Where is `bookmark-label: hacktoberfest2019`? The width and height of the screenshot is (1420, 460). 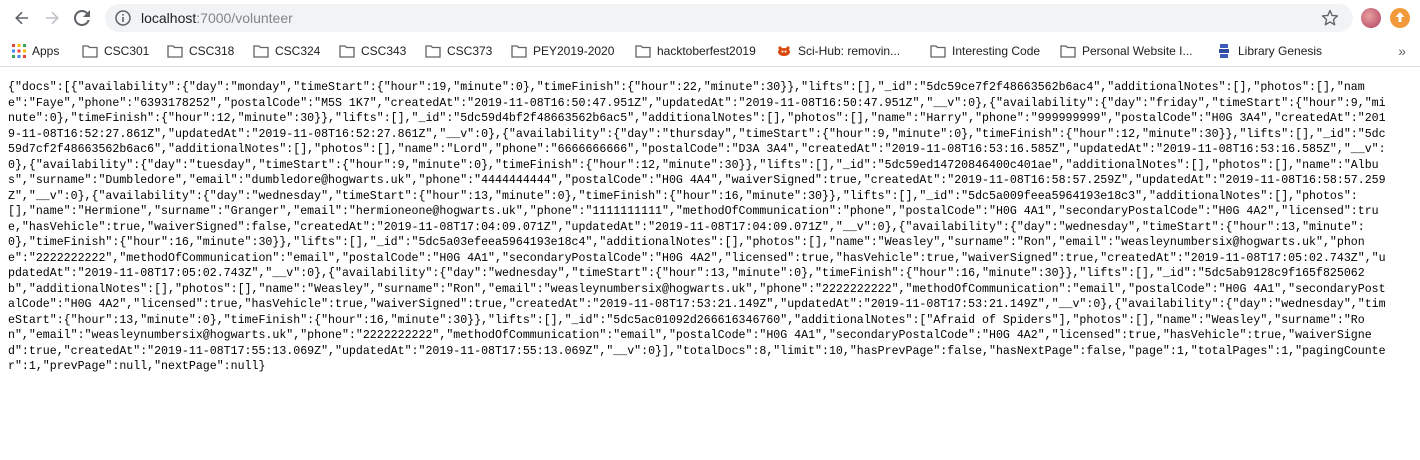 bookmark-label: hacktoberfest2019 is located at coordinates (706, 51).